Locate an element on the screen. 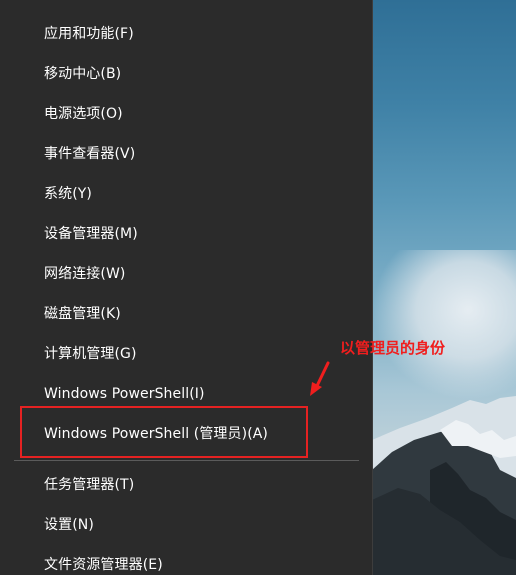 This screenshot has width=516, height=585. annotation-label: 以管理员的身份 is located at coordinates (393, 348).